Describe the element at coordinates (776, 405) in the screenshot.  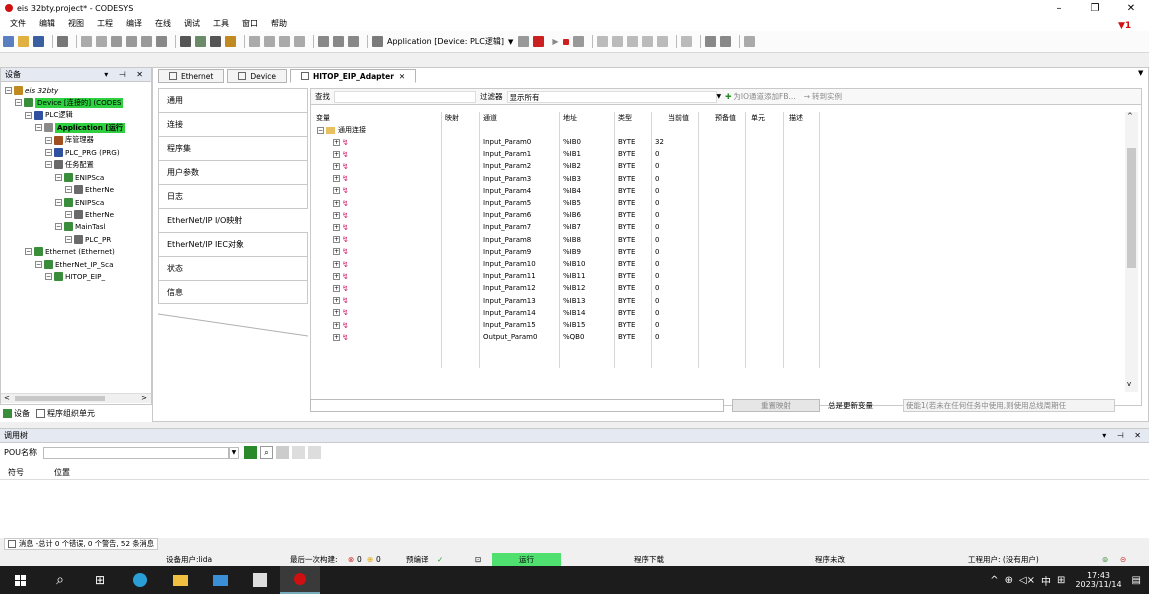
I see `reset-mapping-button: 重置映射` at that location.